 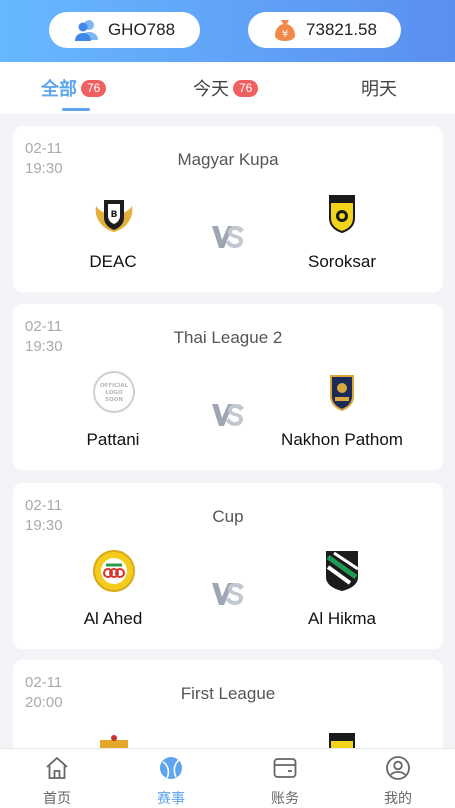 I want to click on nav-matches: 赛事, so click(x=171, y=778).